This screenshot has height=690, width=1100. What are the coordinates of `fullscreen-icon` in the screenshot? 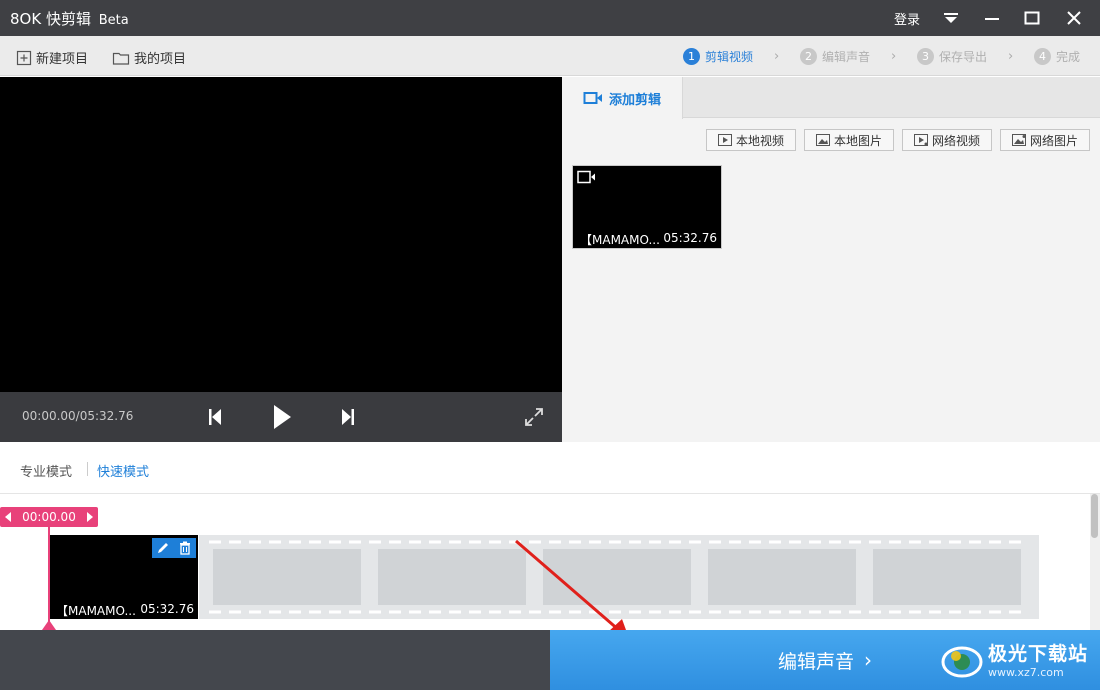 It's located at (534, 419).